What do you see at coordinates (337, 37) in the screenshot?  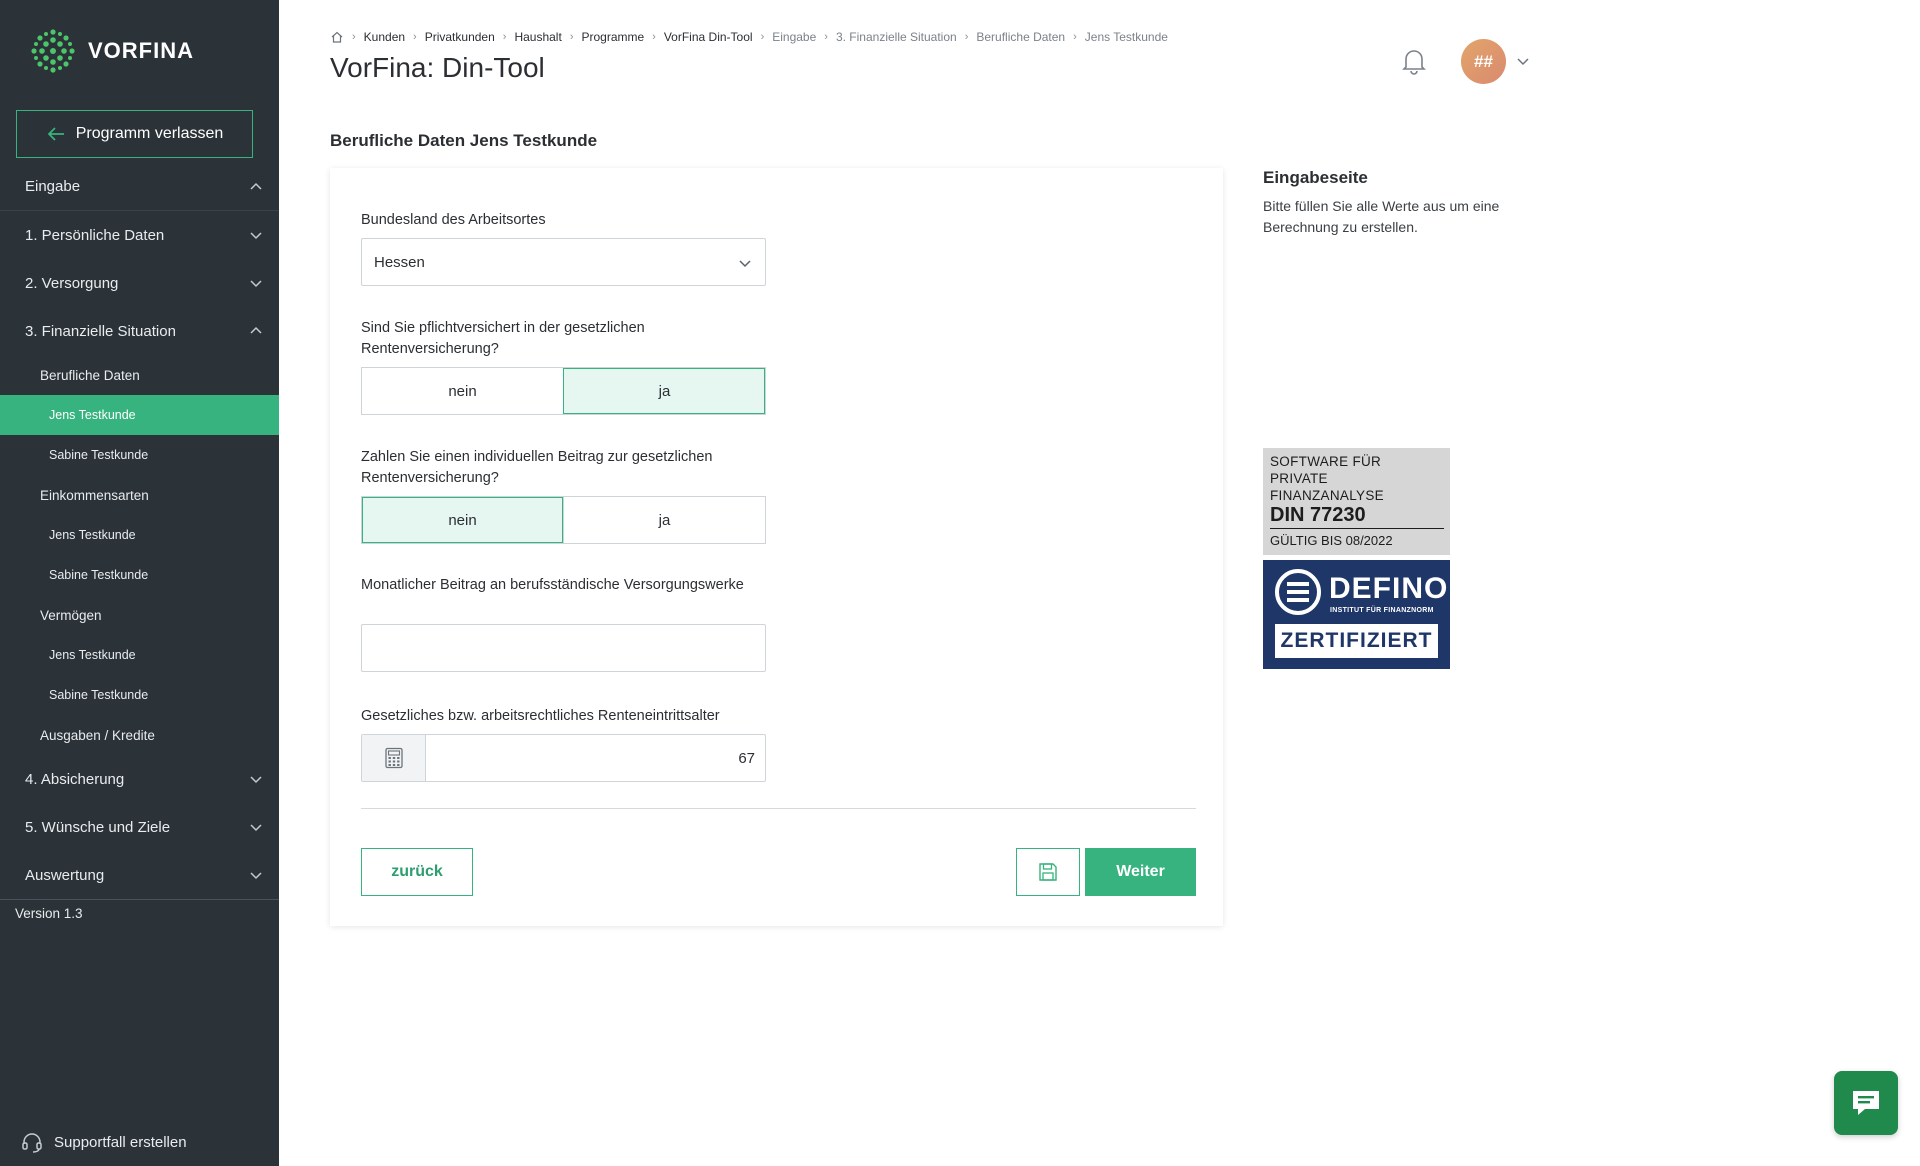 I see `home-icon` at bounding box center [337, 37].